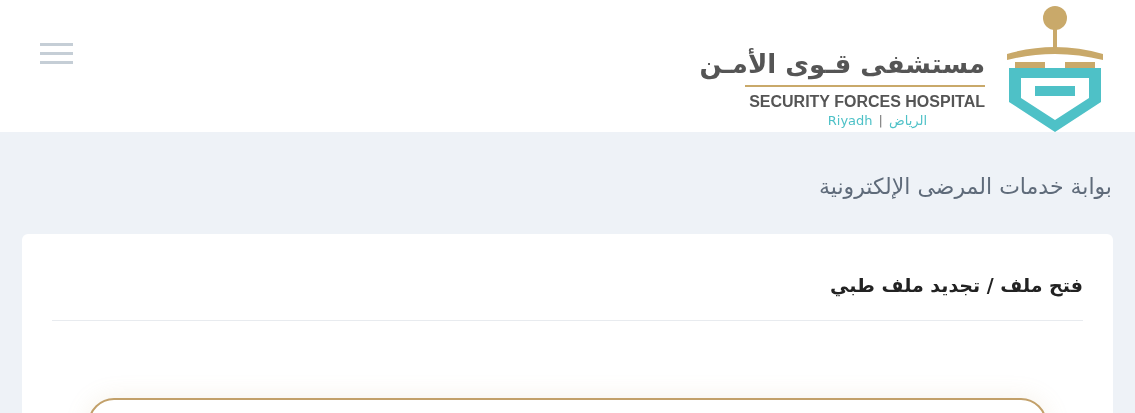 Image resolution: width=1135 pixels, height=413 pixels. What do you see at coordinates (850, 121) in the screenshot?
I see `city-english: Riyadh` at bounding box center [850, 121].